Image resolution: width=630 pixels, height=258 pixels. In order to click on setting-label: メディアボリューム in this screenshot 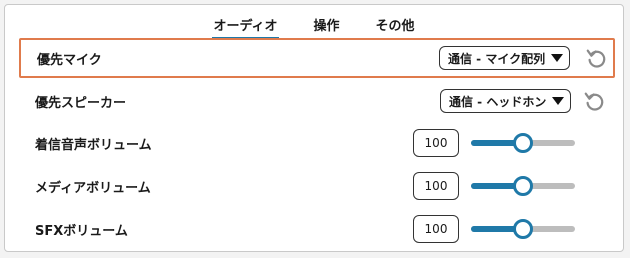, I will do `click(93, 188)`.